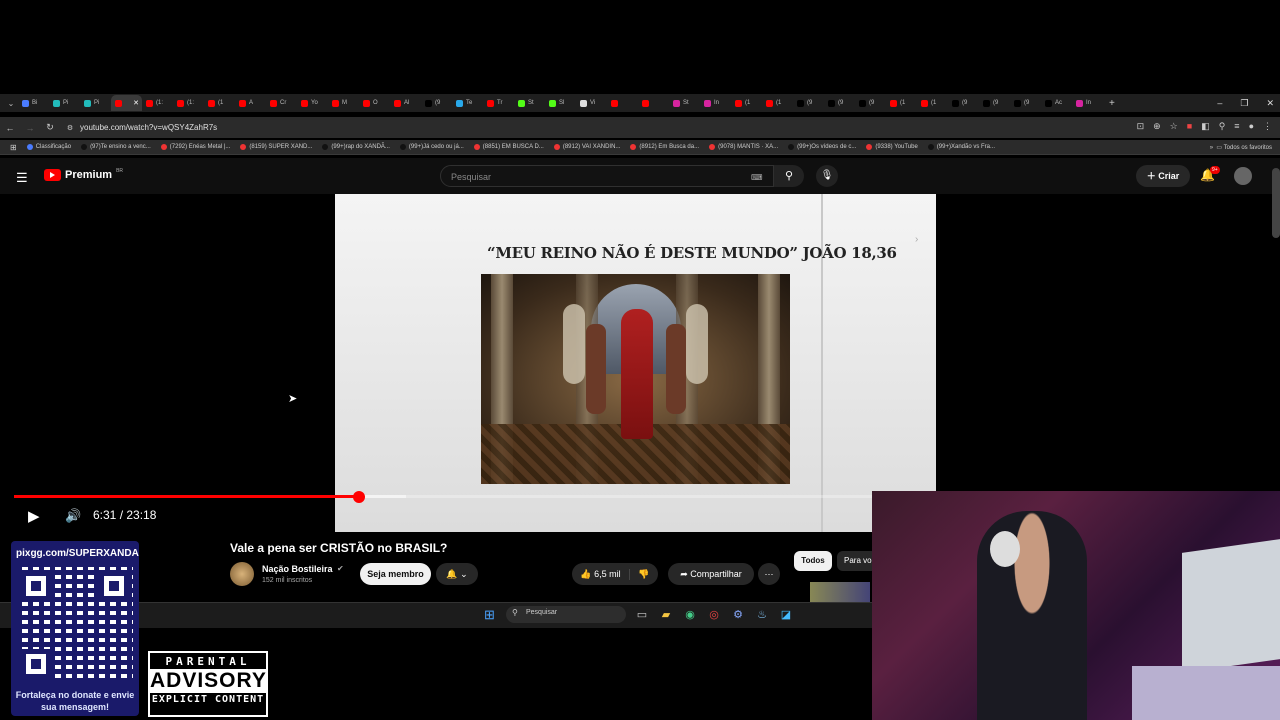 The image size is (1280, 720). I want to click on search-input: Pesquisar, so click(607, 176).